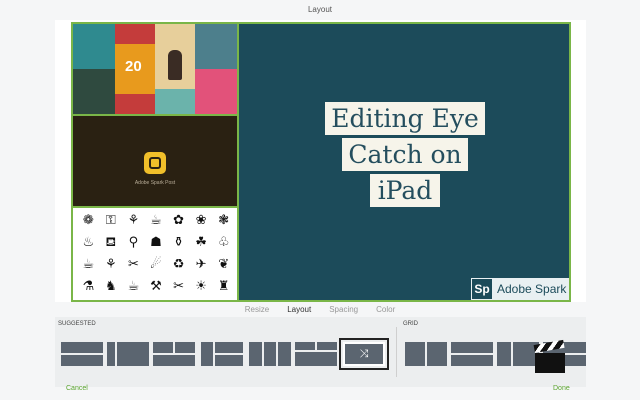 This screenshot has width=640, height=400. What do you see at coordinates (156, 264) in the screenshot?
I see `pattern-icon: ☄` at bounding box center [156, 264].